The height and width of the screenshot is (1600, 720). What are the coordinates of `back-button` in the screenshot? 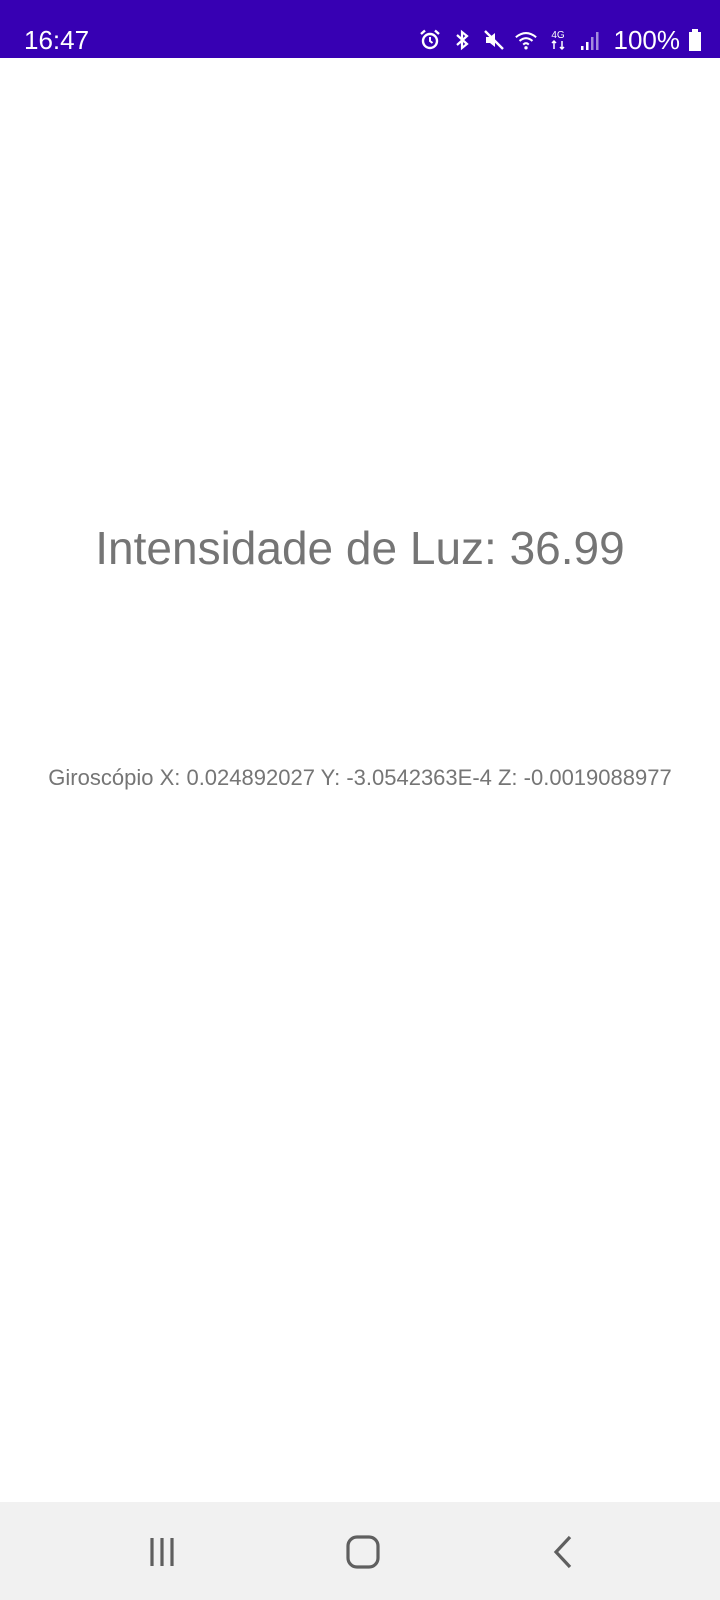 It's located at (564, 1552).